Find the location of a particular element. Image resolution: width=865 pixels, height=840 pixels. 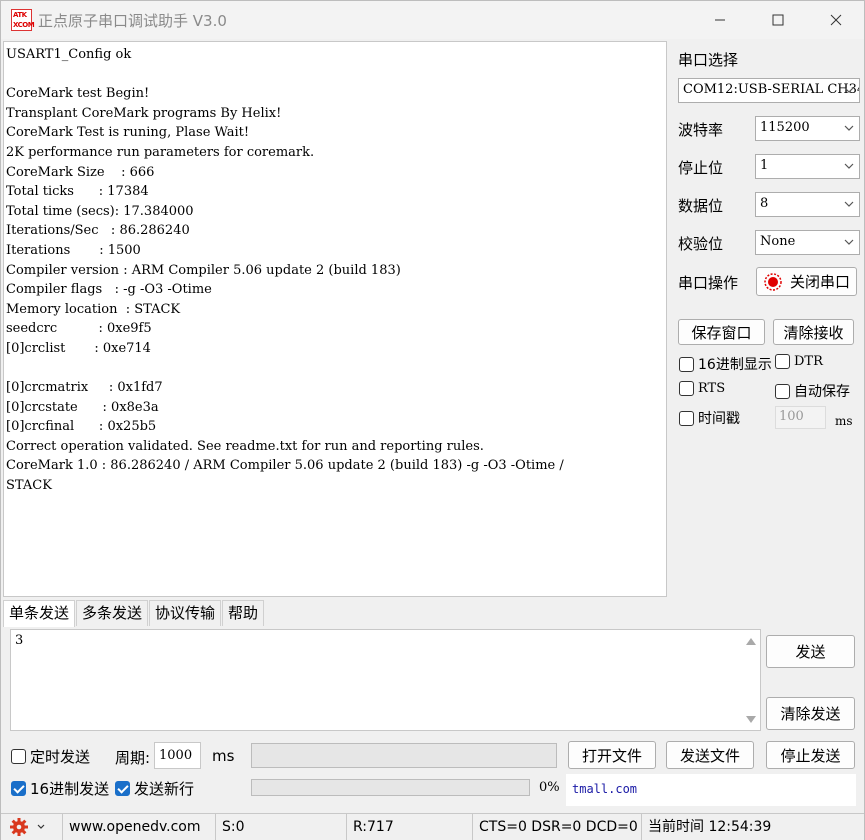

baud-select: 115200 is located at coordinates (807, 128).